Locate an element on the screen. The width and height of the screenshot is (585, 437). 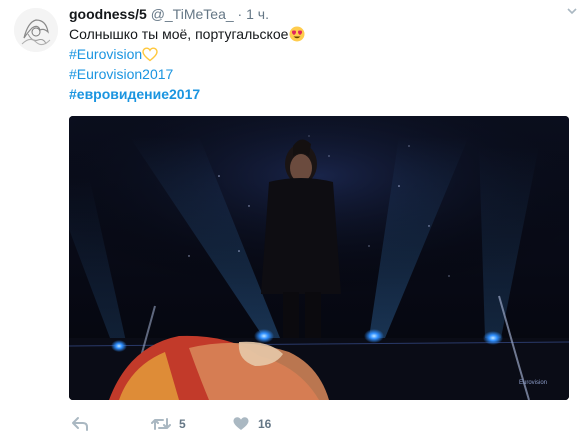
tweet-text-body: Солнышко ты моё, португальское is located at coordinates (179, 34).